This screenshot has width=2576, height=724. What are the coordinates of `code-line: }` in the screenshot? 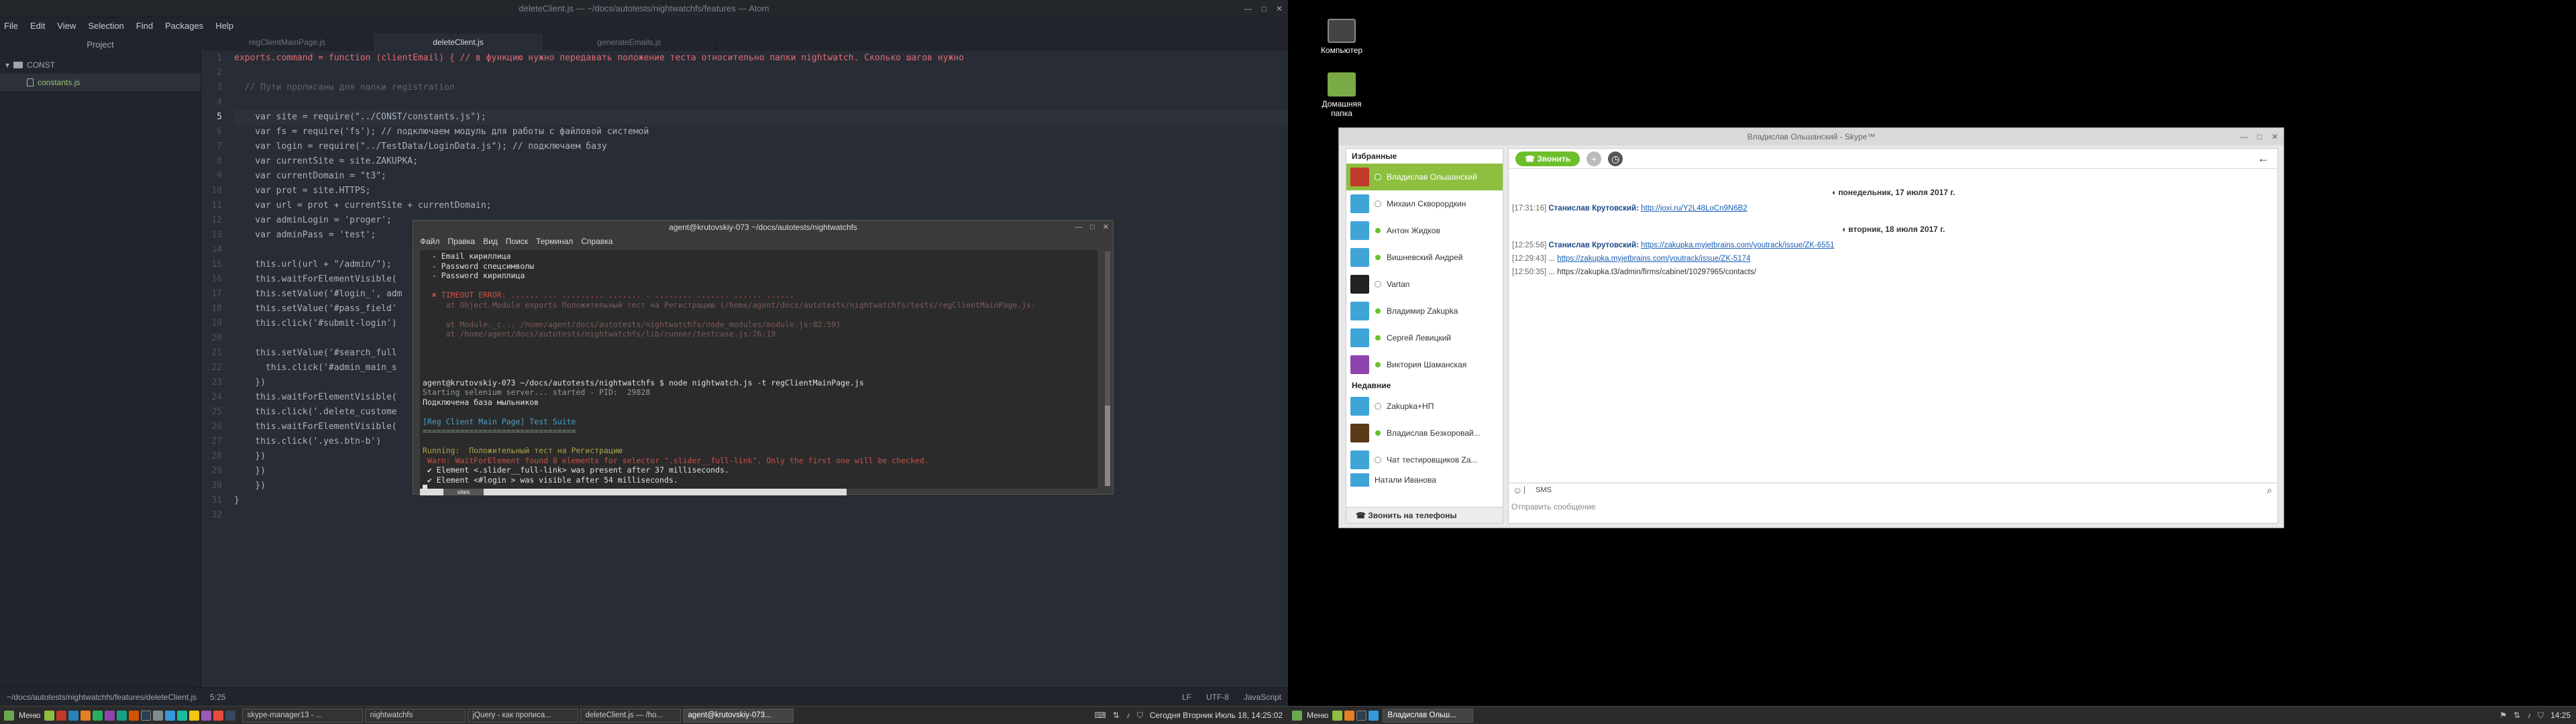 It's located at (761, 500).